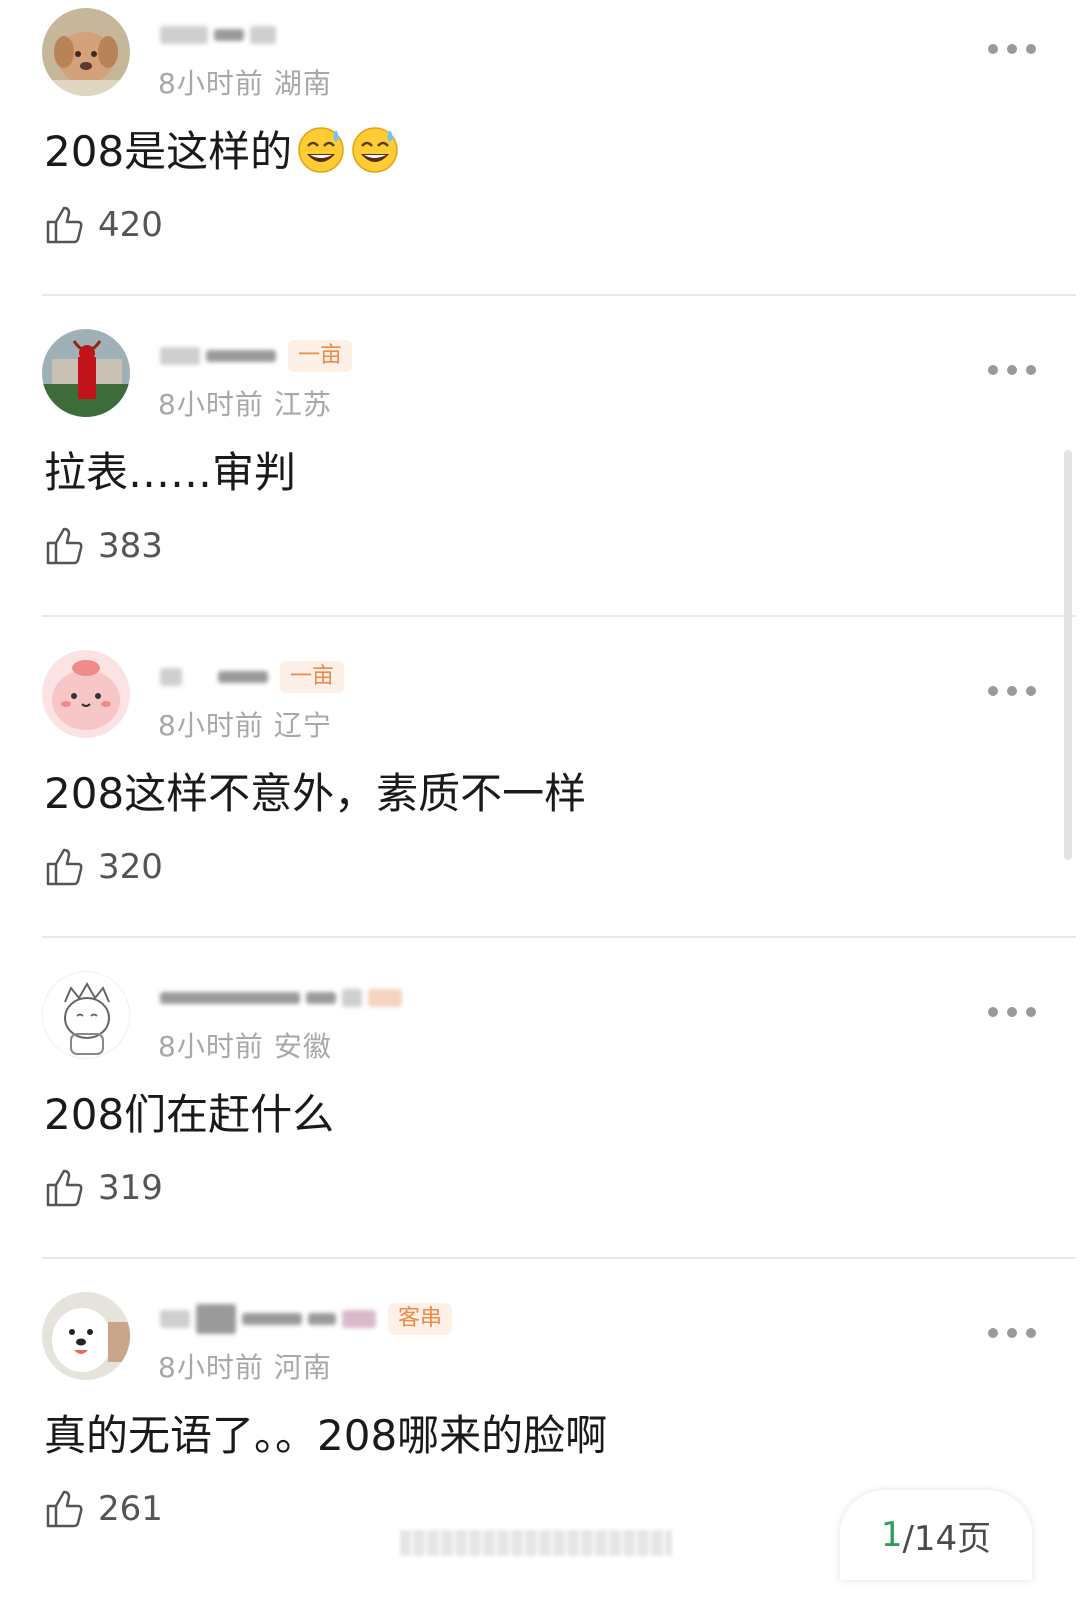 This screenshot has height=1605, width=1080. I want to click on comment-meta: 8小时前 湖南, so click(245, 82).